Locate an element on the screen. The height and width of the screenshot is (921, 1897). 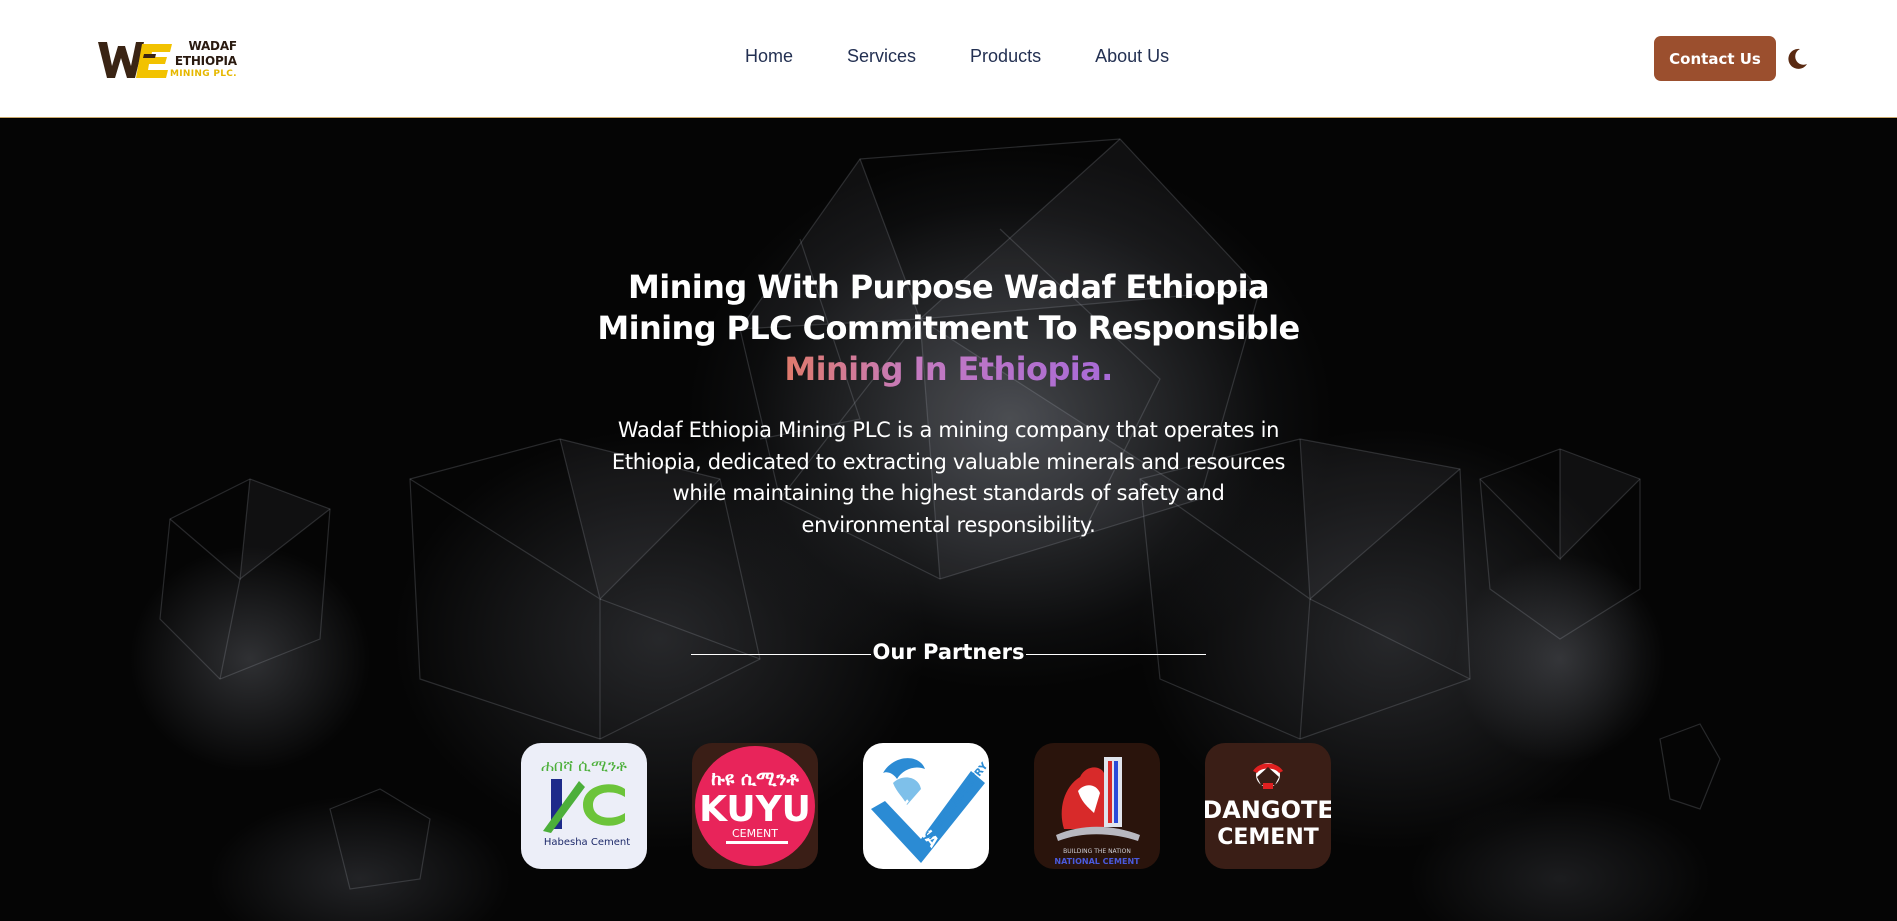
logo-line-mining-plc: MINING PLC. is located at coordinates (203, 74).